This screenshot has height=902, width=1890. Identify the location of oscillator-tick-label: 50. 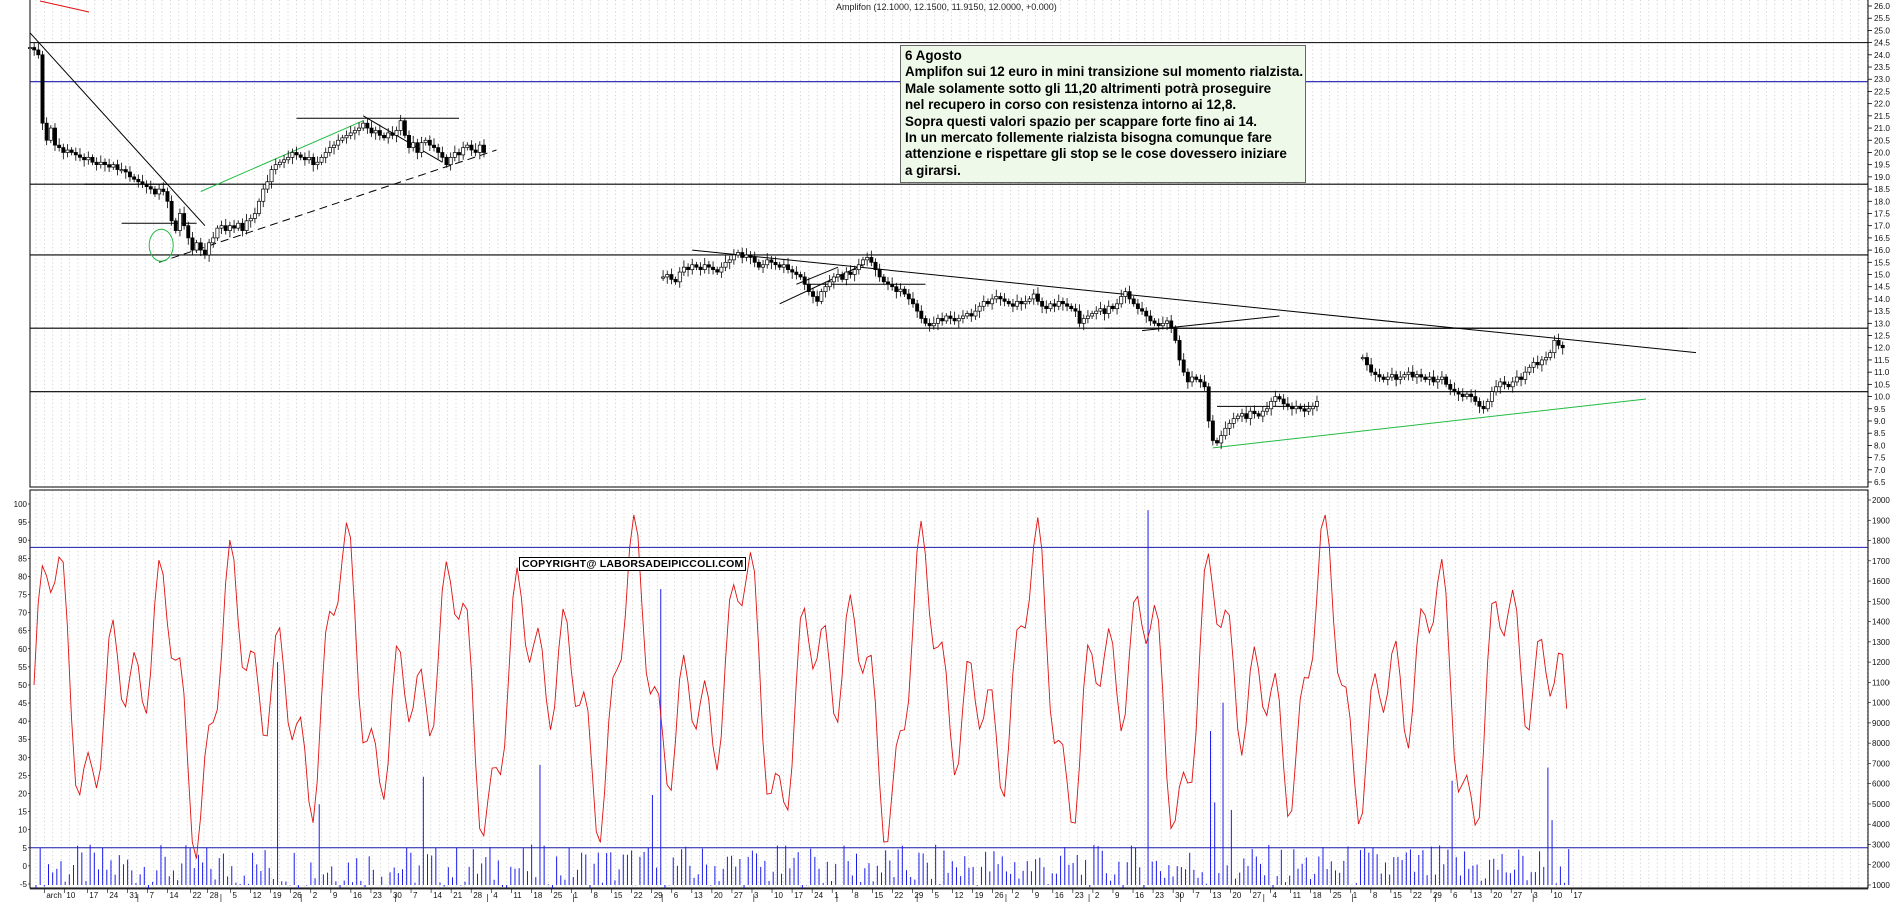
(22, 685).